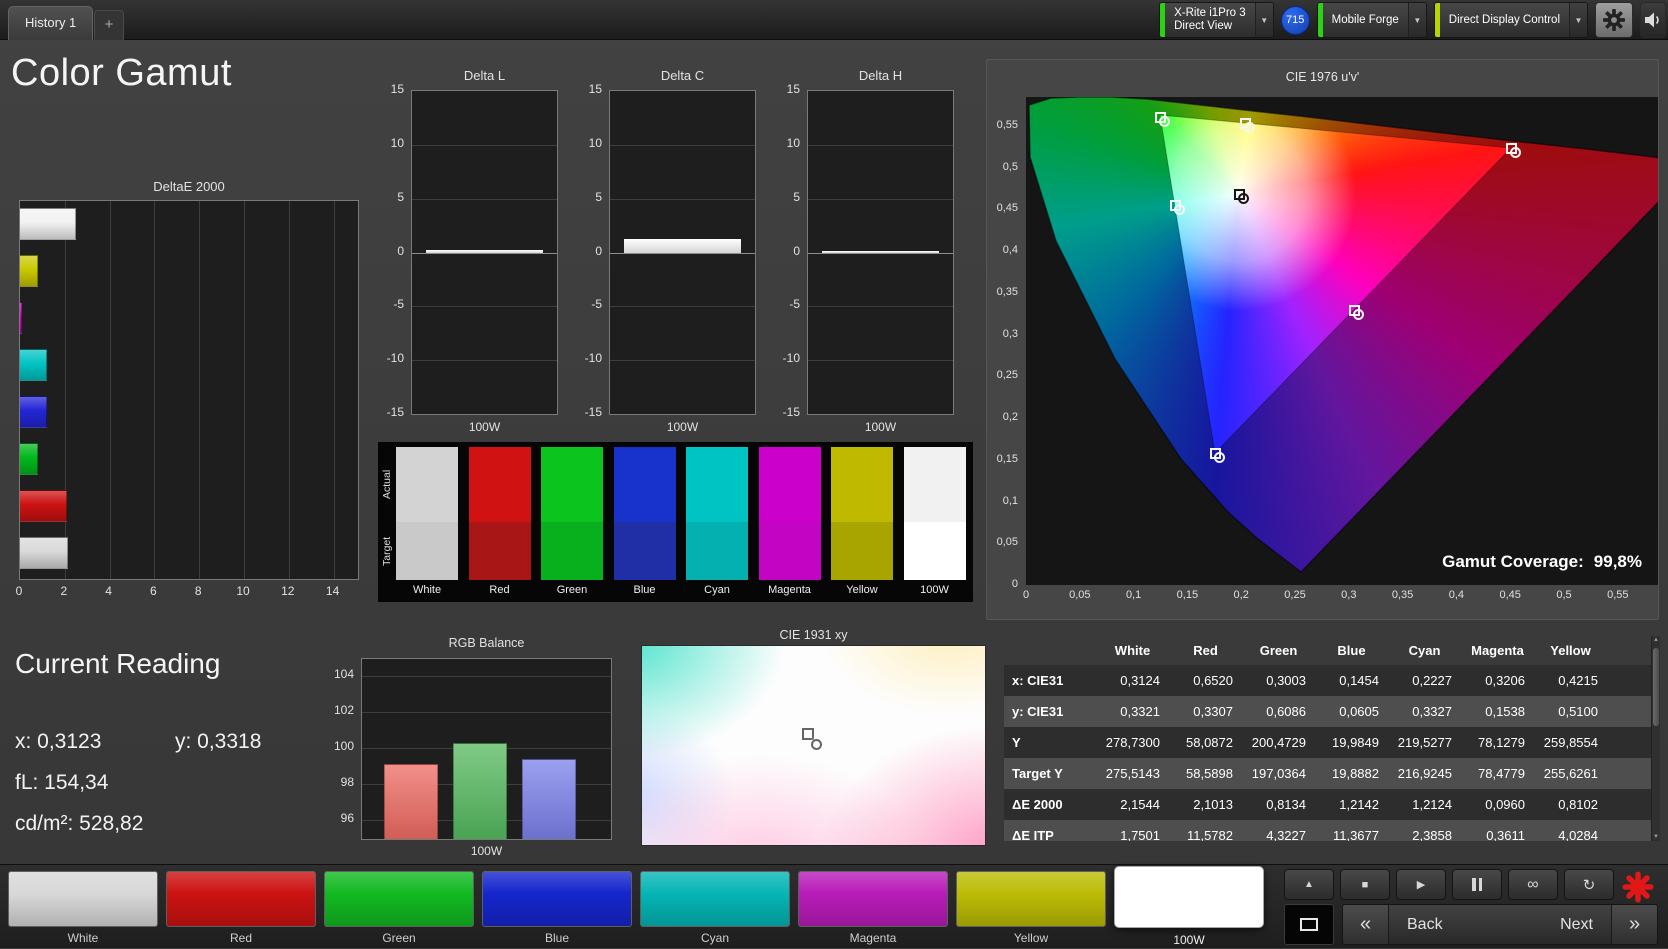 The width and height of the screenshot is (1668, 949). I want to click on x-tick-label: 0,5, so click(1564, 595).